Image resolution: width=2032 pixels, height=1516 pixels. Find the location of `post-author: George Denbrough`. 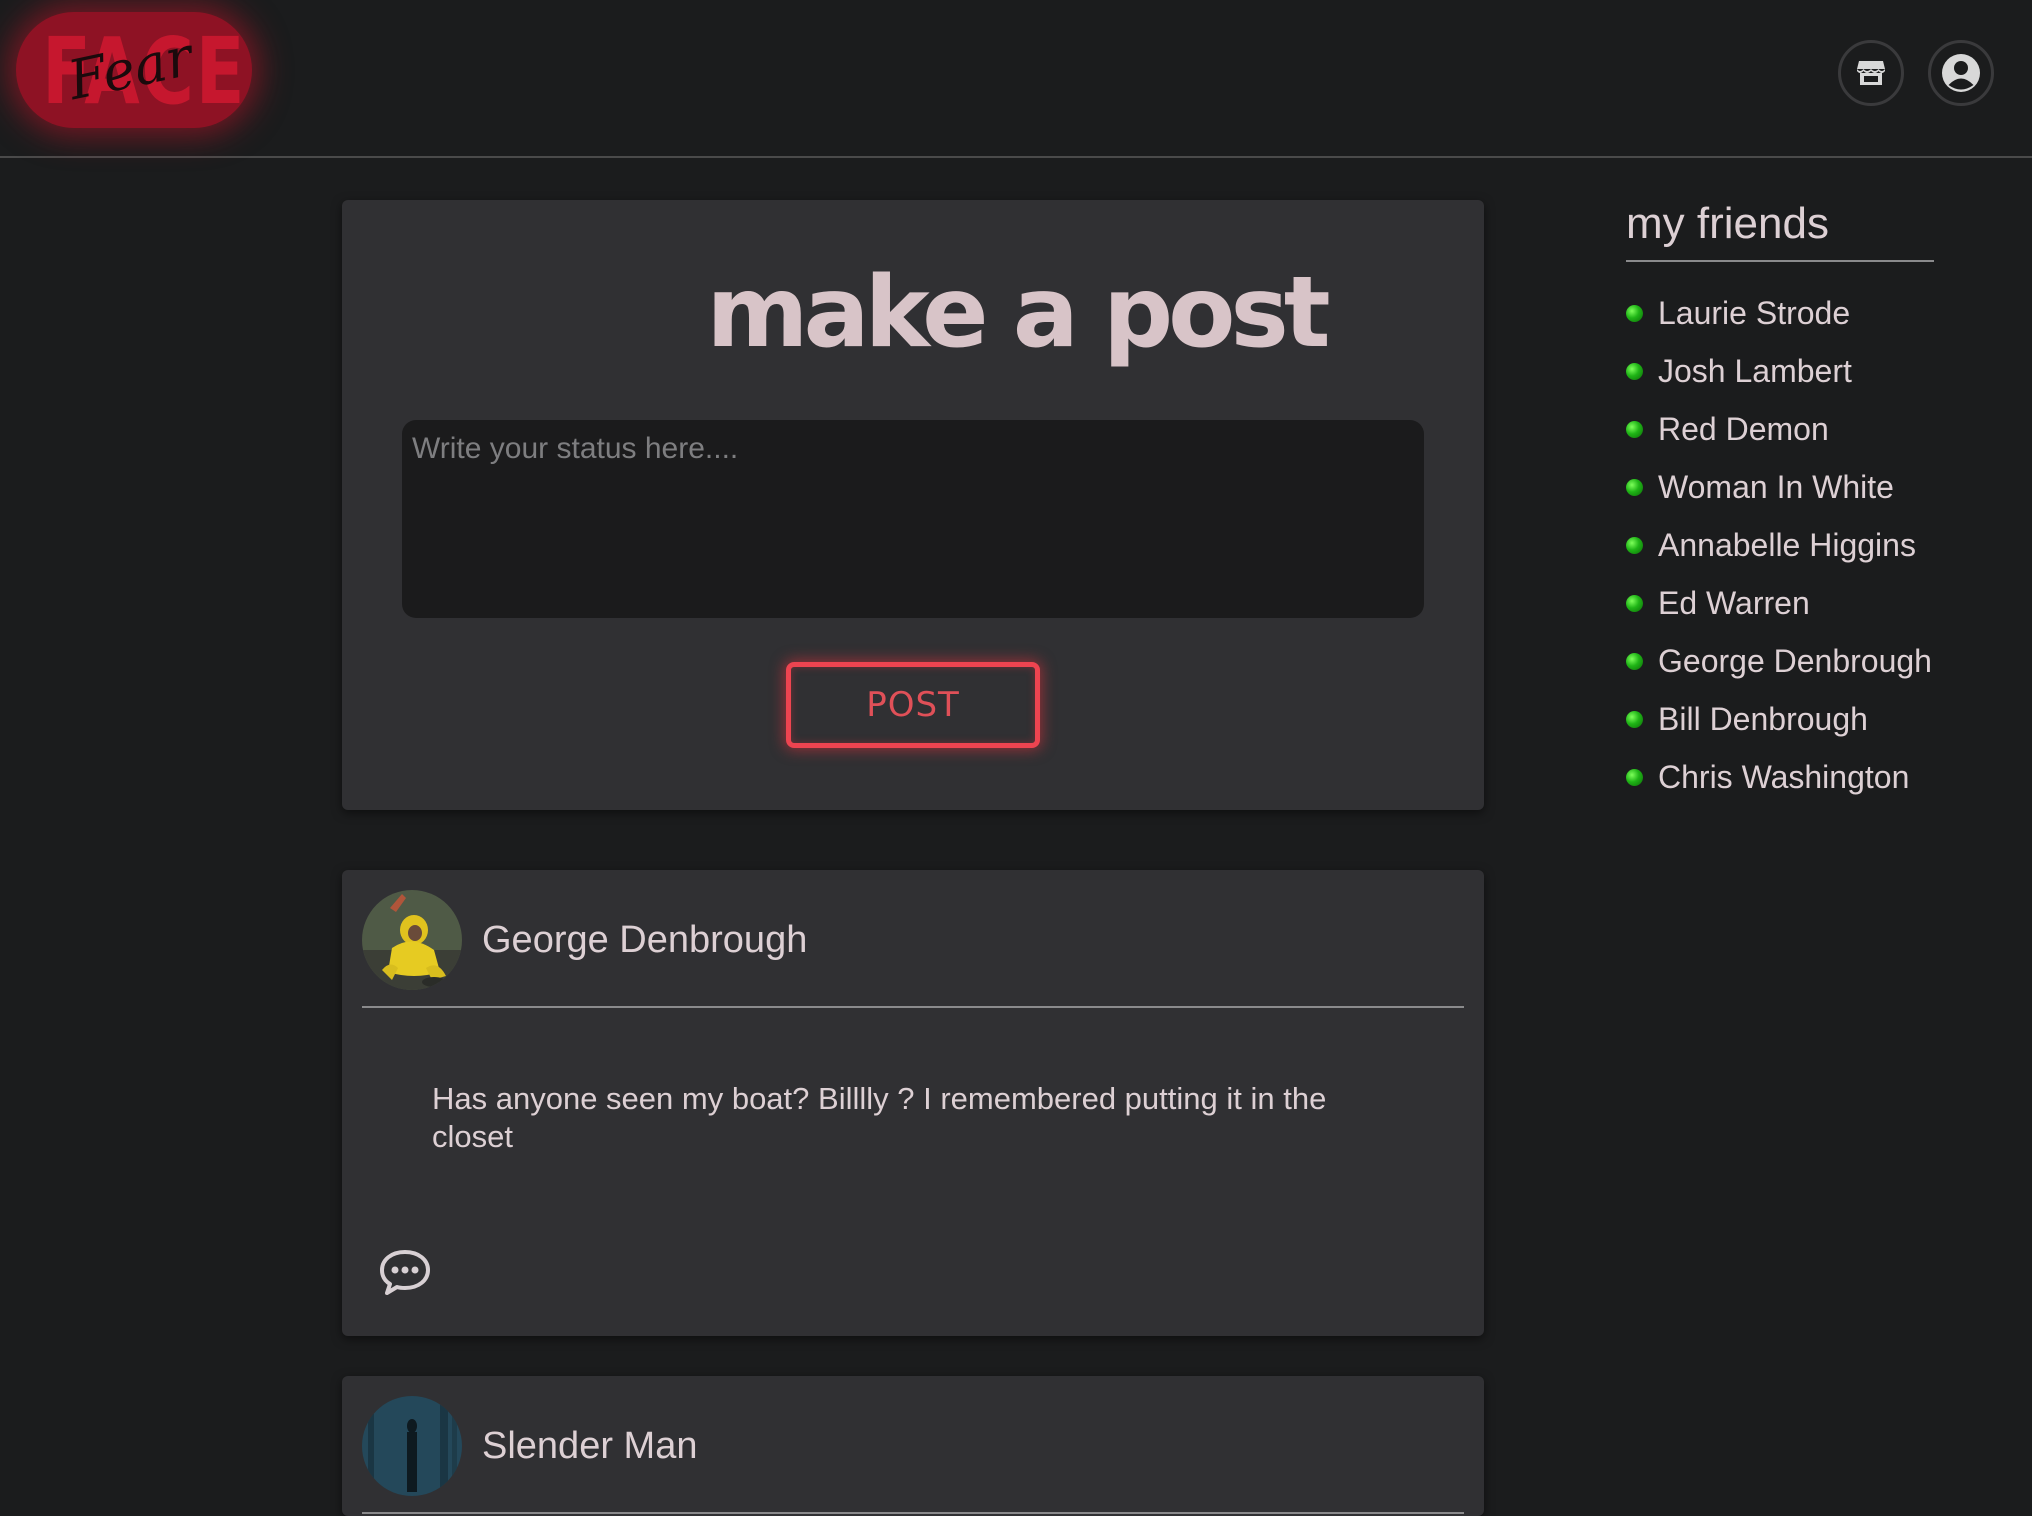

post-author: George Denbrough is located at coordinates (644, 941).